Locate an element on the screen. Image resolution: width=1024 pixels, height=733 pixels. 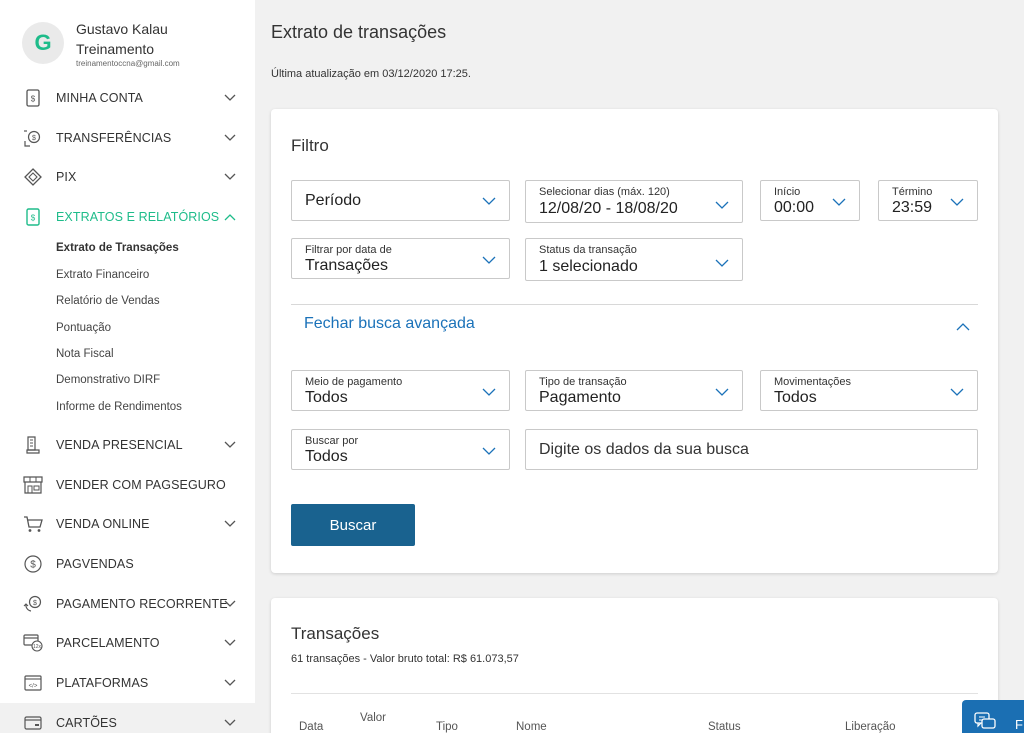
sidebar-item-vender-pagseguro: VENDER COM PAGSEGURO is located at coordinates (127, 485).